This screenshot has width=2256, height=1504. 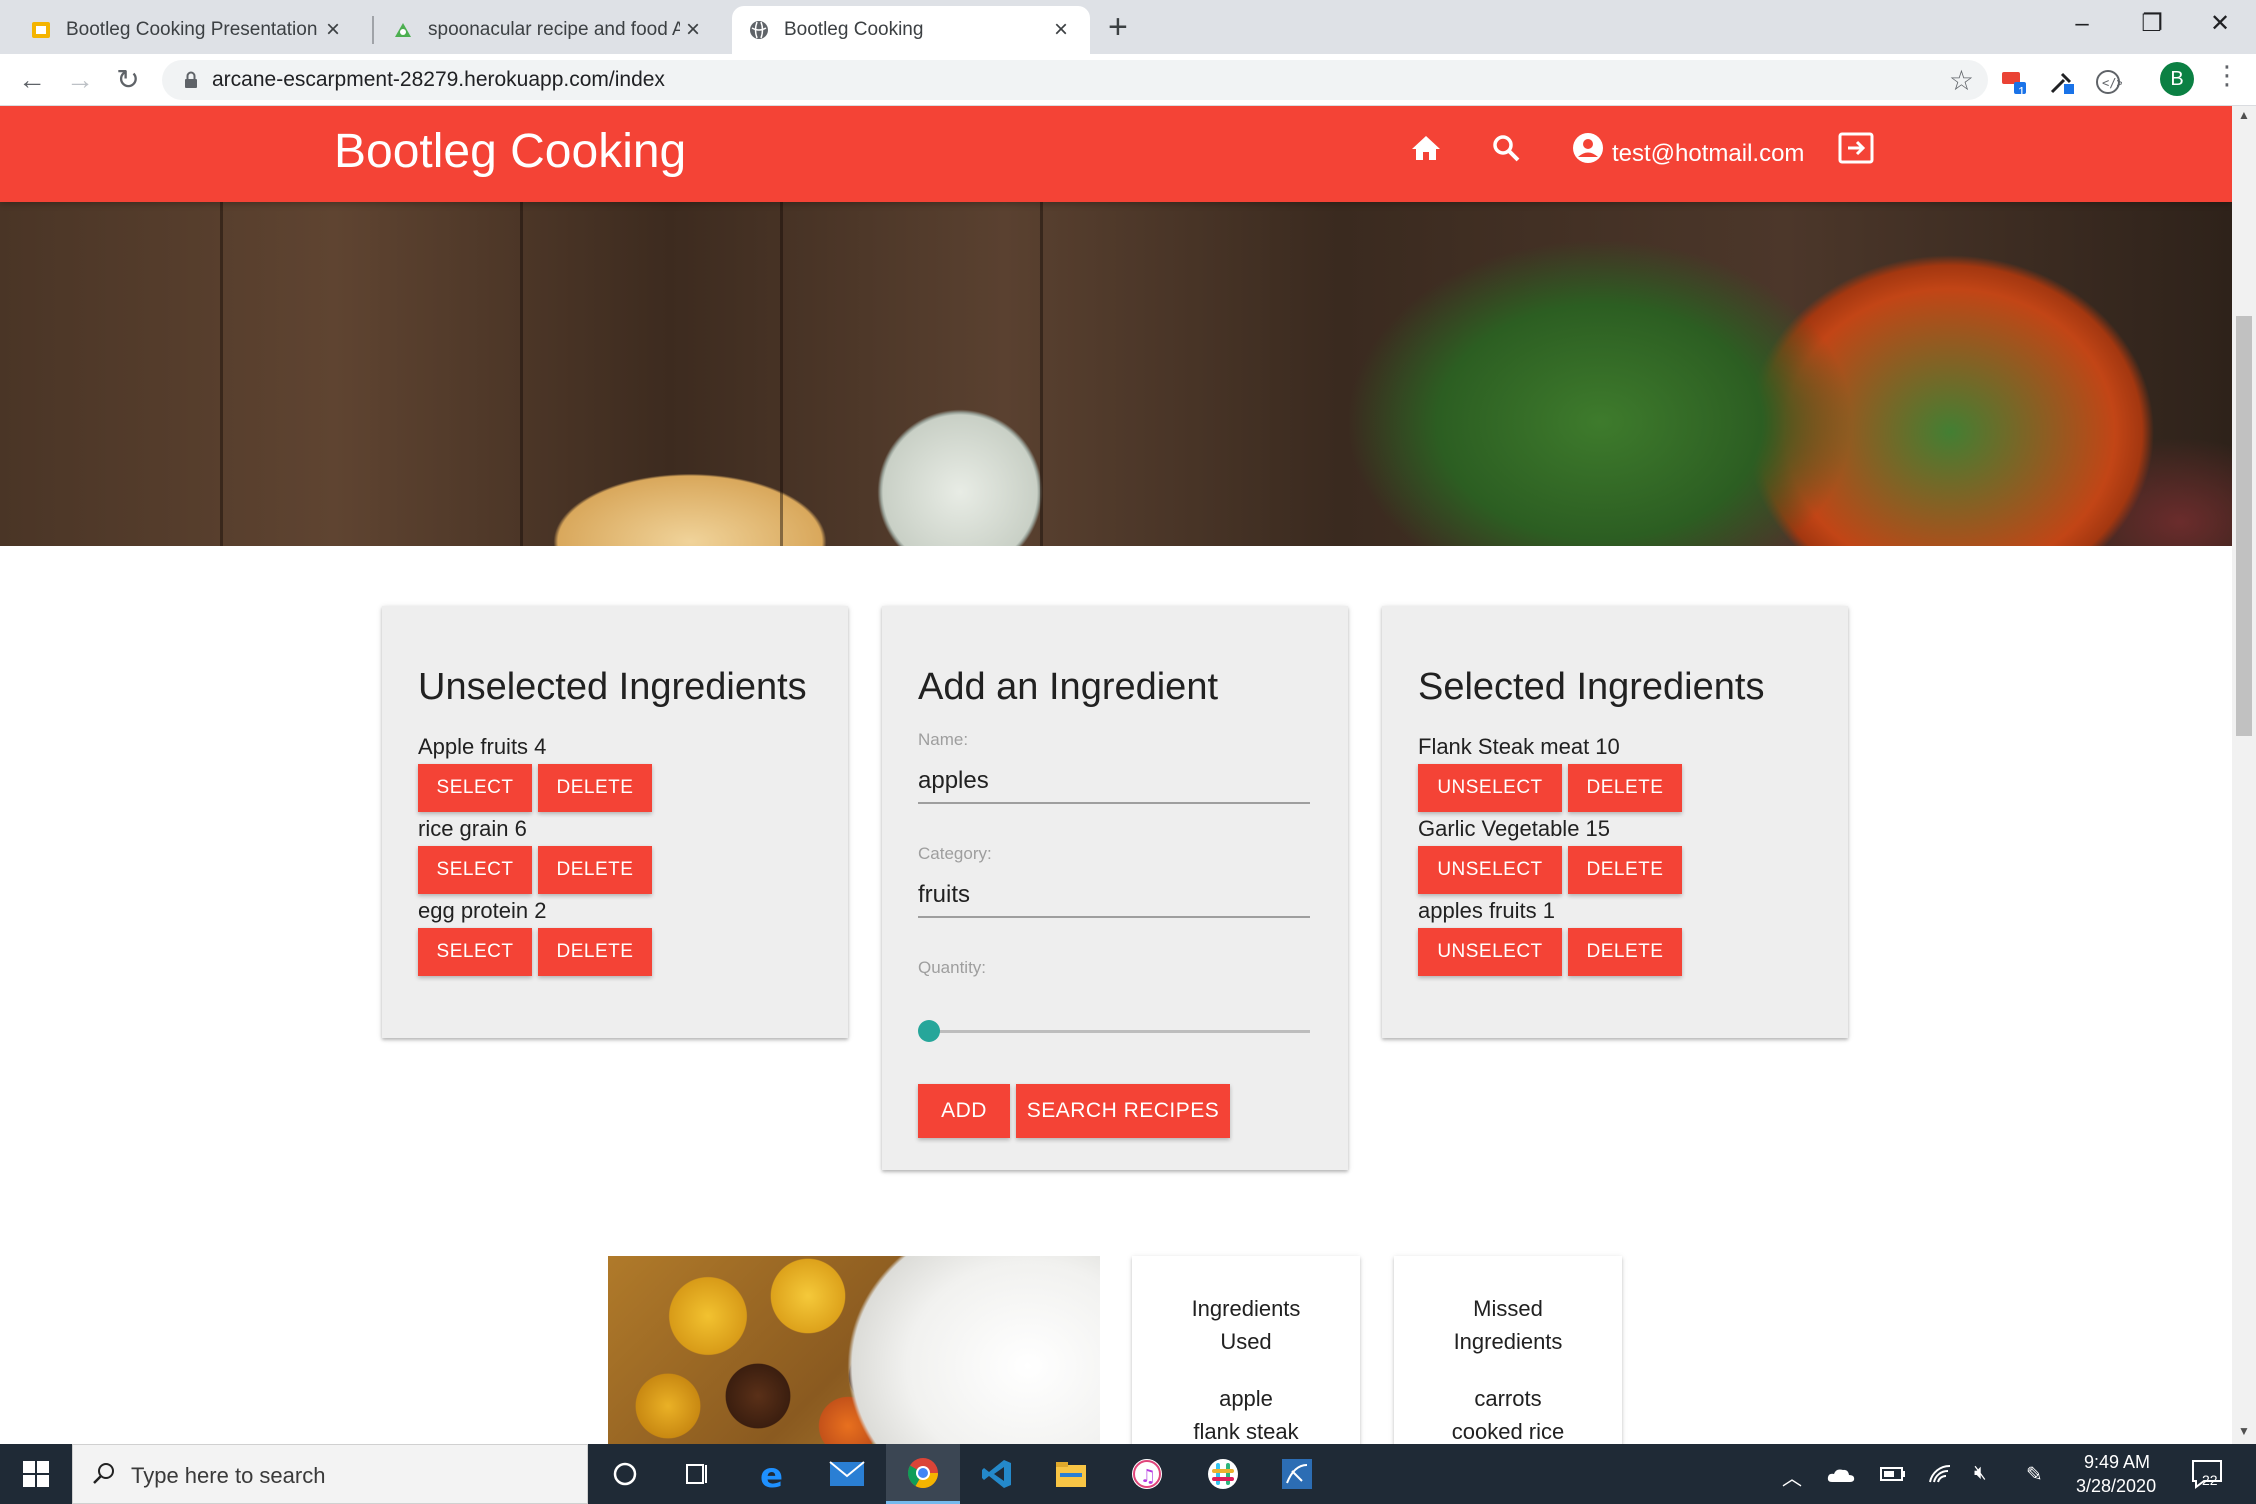 What do you see at coordinates (228, 1475) in the screenshot?
I see `taskbar-search-placeholder: Type here to search` at bounding box center [228, 1475].